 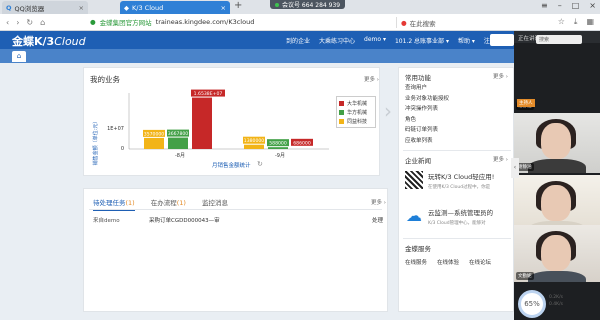 I want to click on data-label: 588000, so click(x=278, y=144).